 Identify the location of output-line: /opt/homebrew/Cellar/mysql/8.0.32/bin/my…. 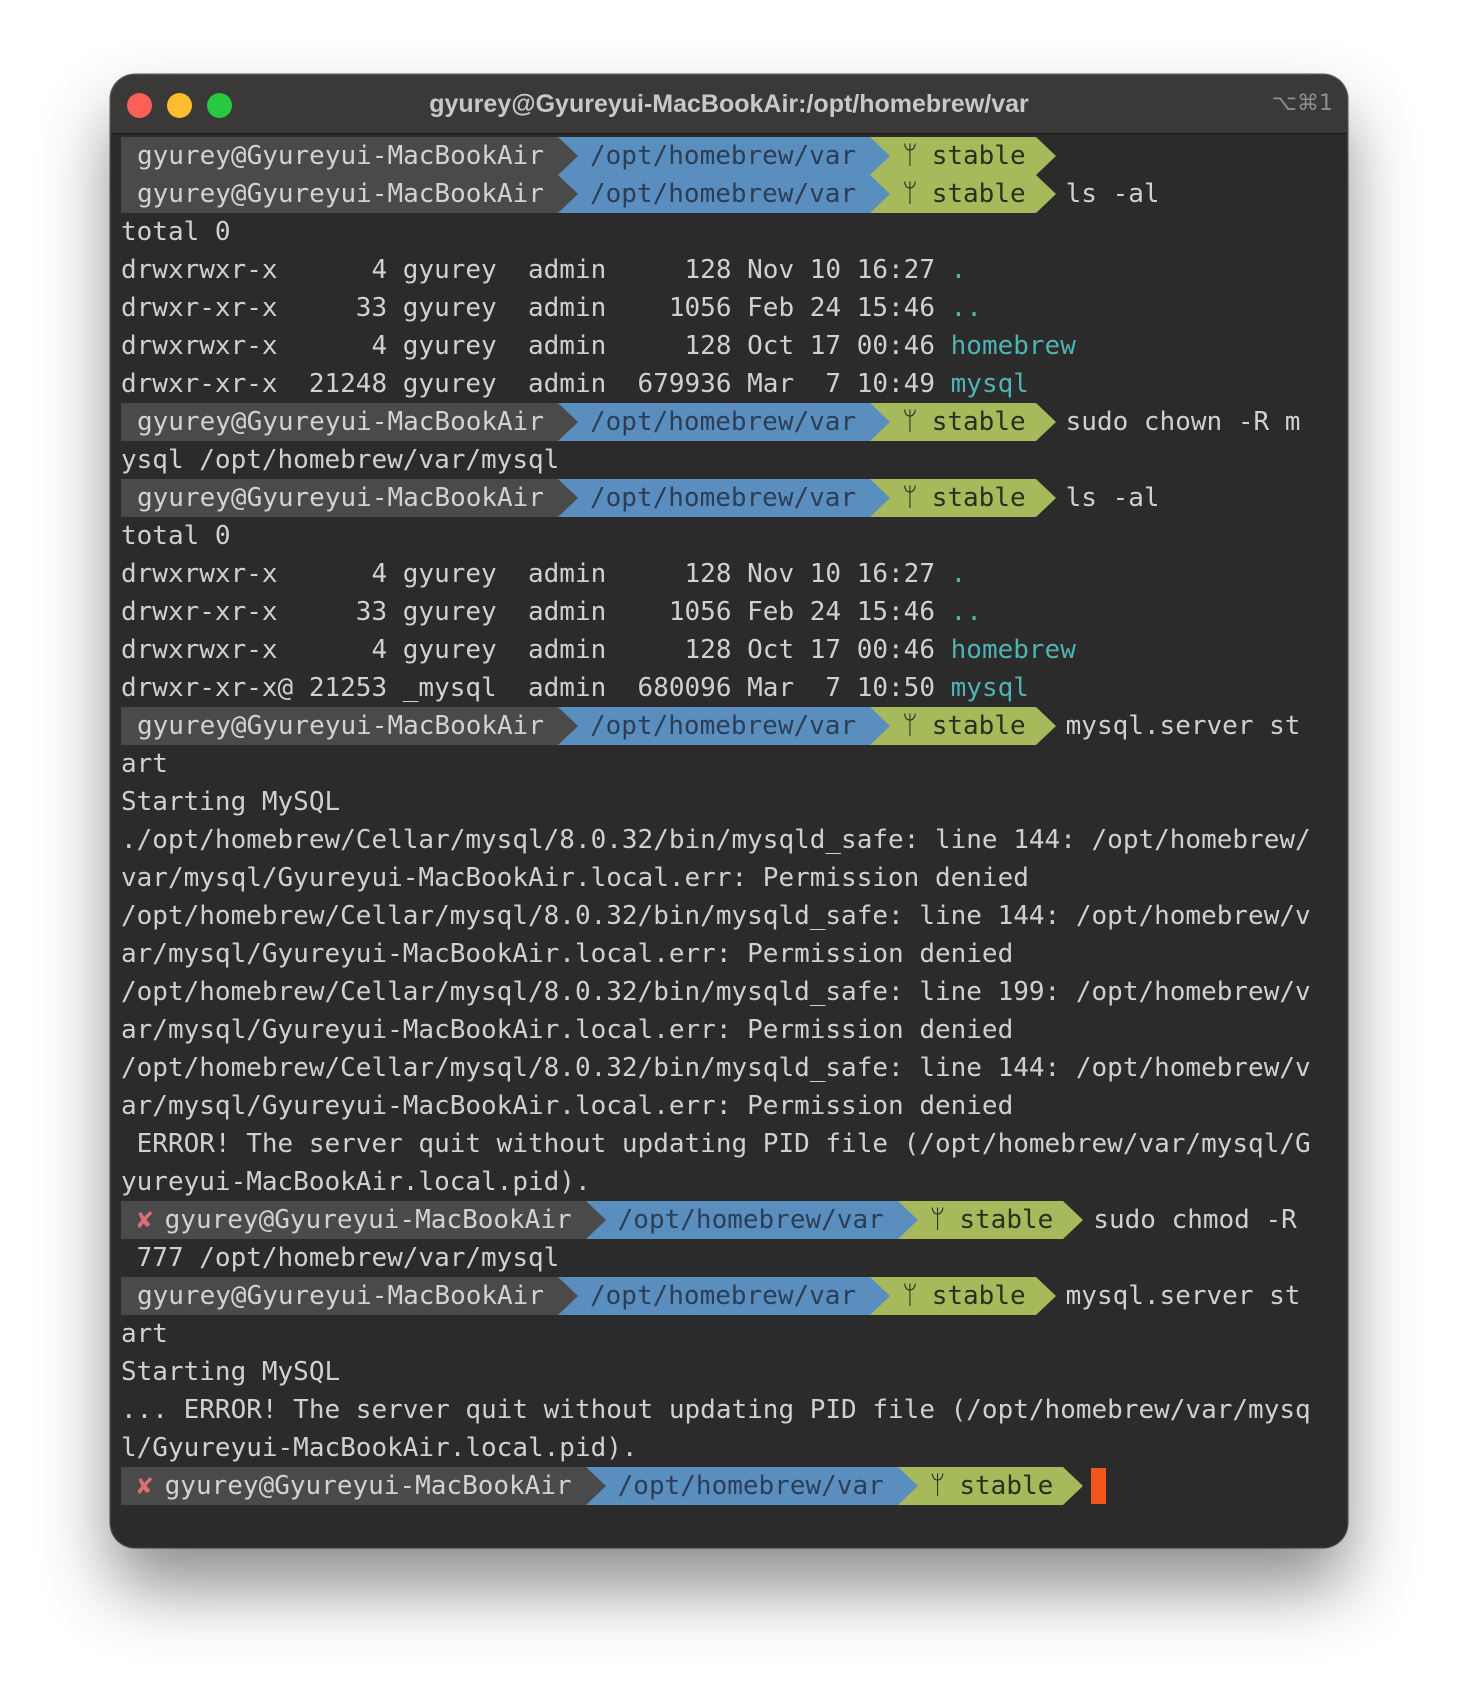
(731, 992).